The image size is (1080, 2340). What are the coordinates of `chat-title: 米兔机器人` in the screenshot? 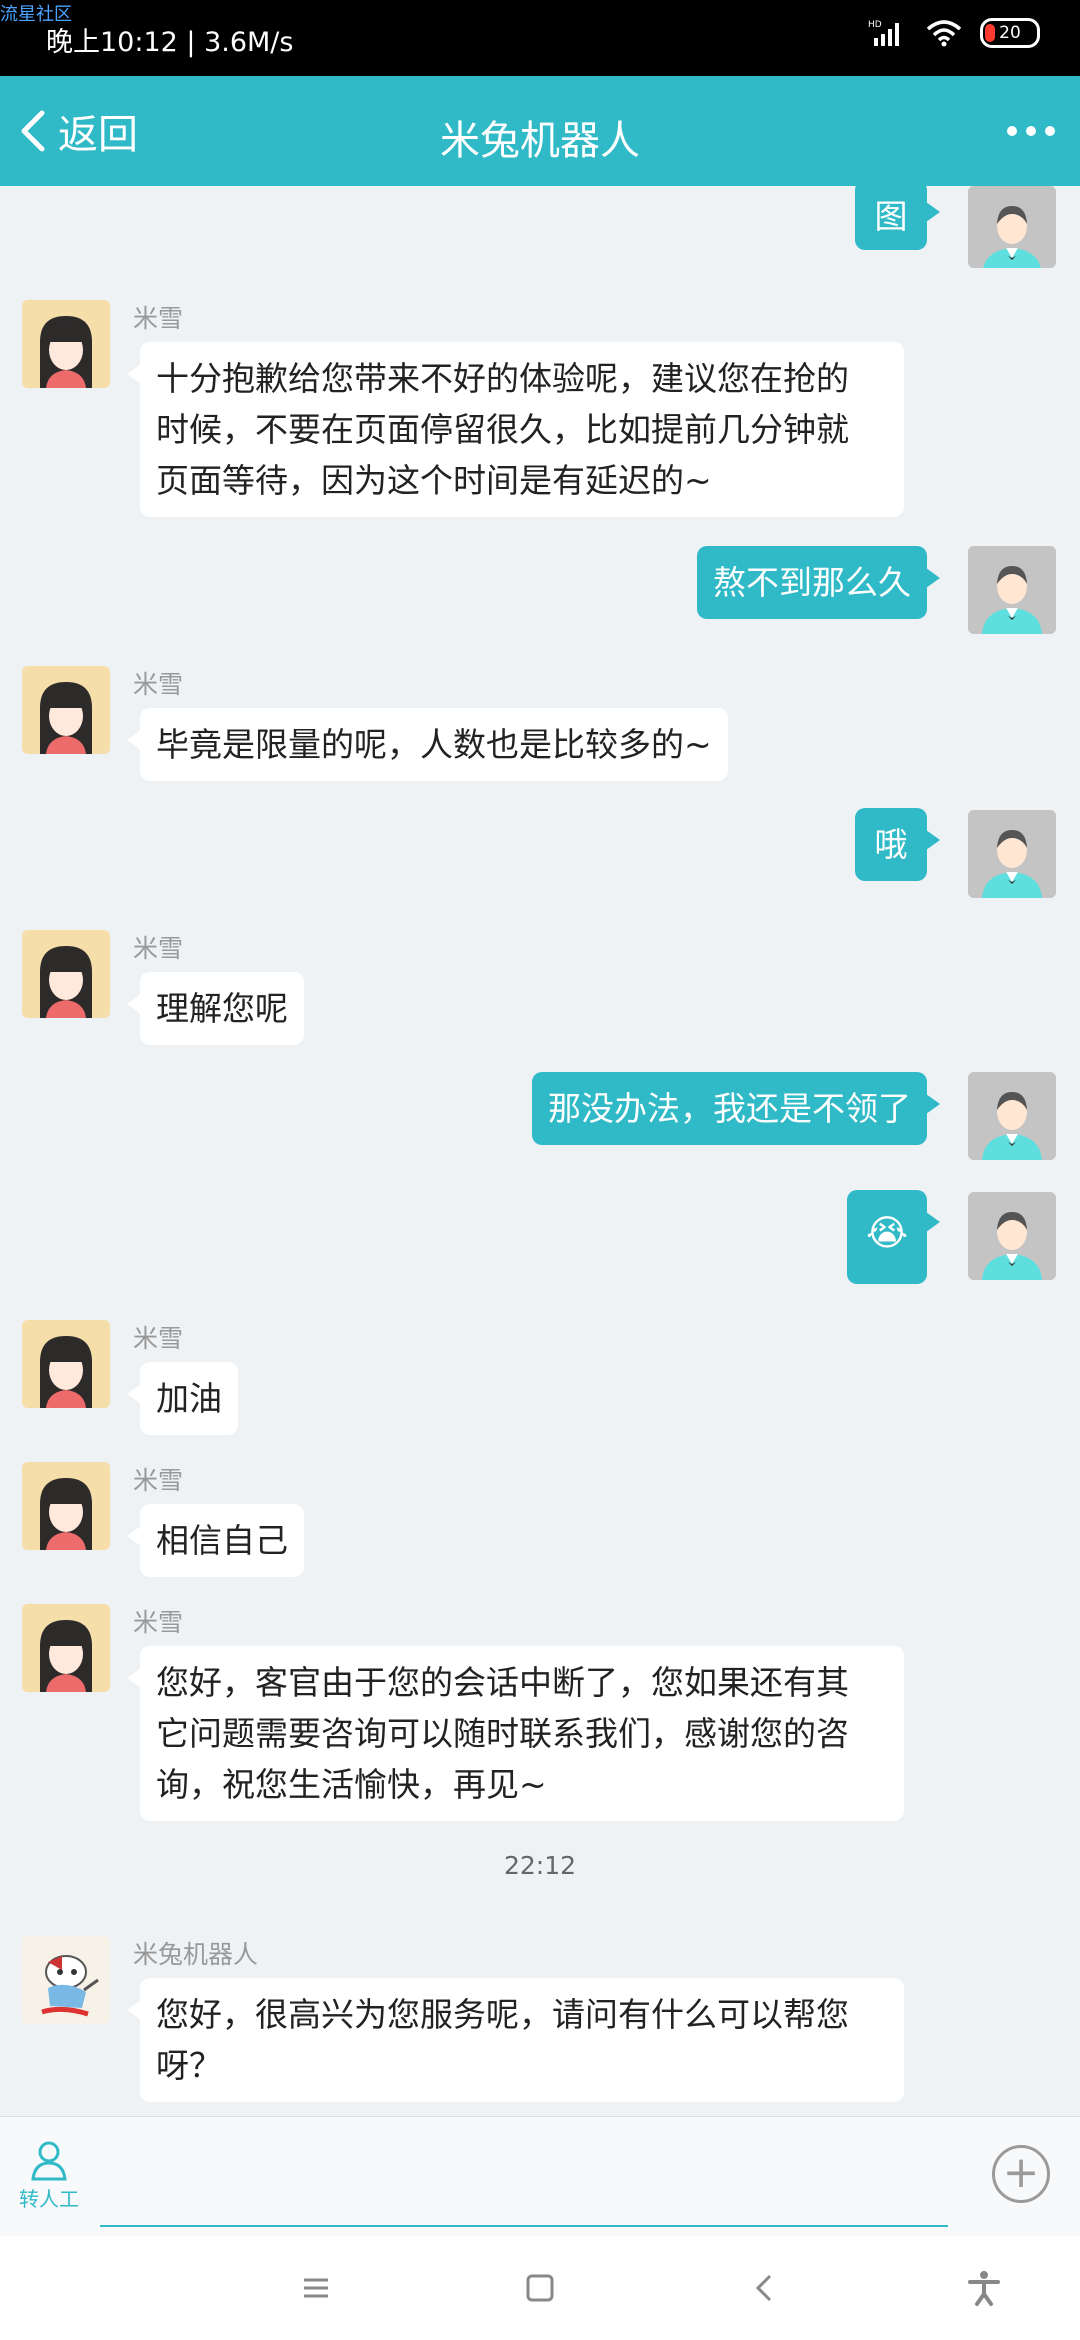 It's located at (540, 141).